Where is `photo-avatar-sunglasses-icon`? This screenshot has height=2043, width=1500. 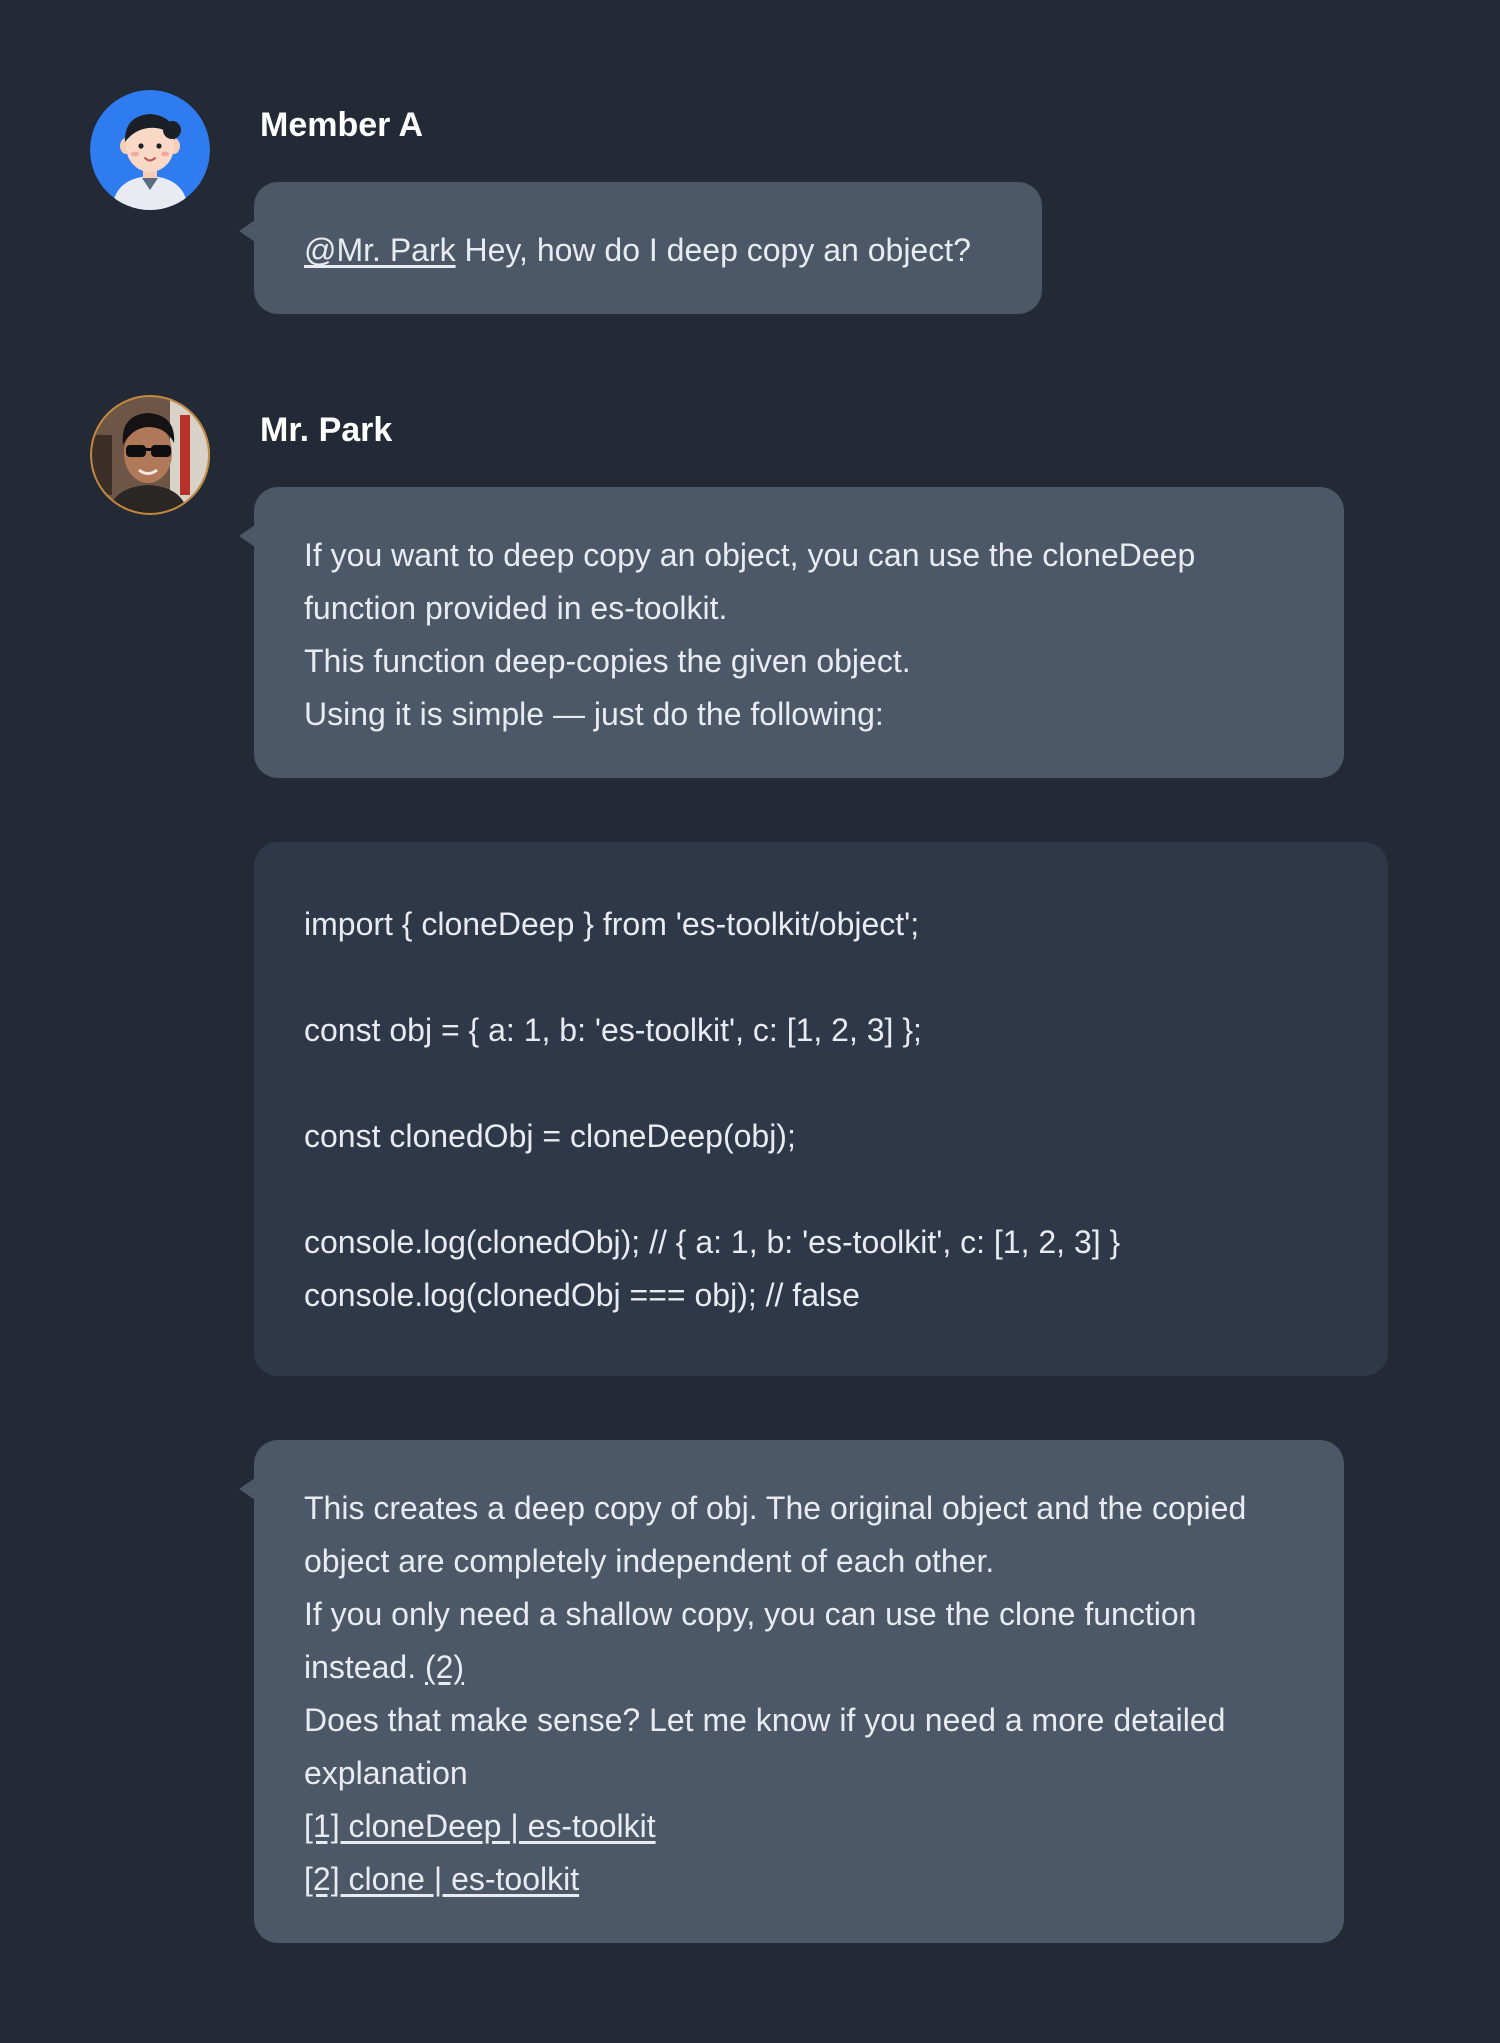
photo-avatar-sunglasses-icon is located at coordinates (150, 455).